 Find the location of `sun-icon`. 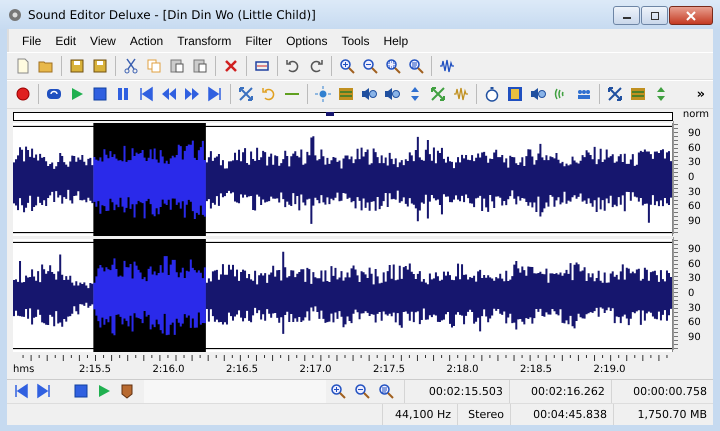

sun-icon is located at coordinates (323, 94).